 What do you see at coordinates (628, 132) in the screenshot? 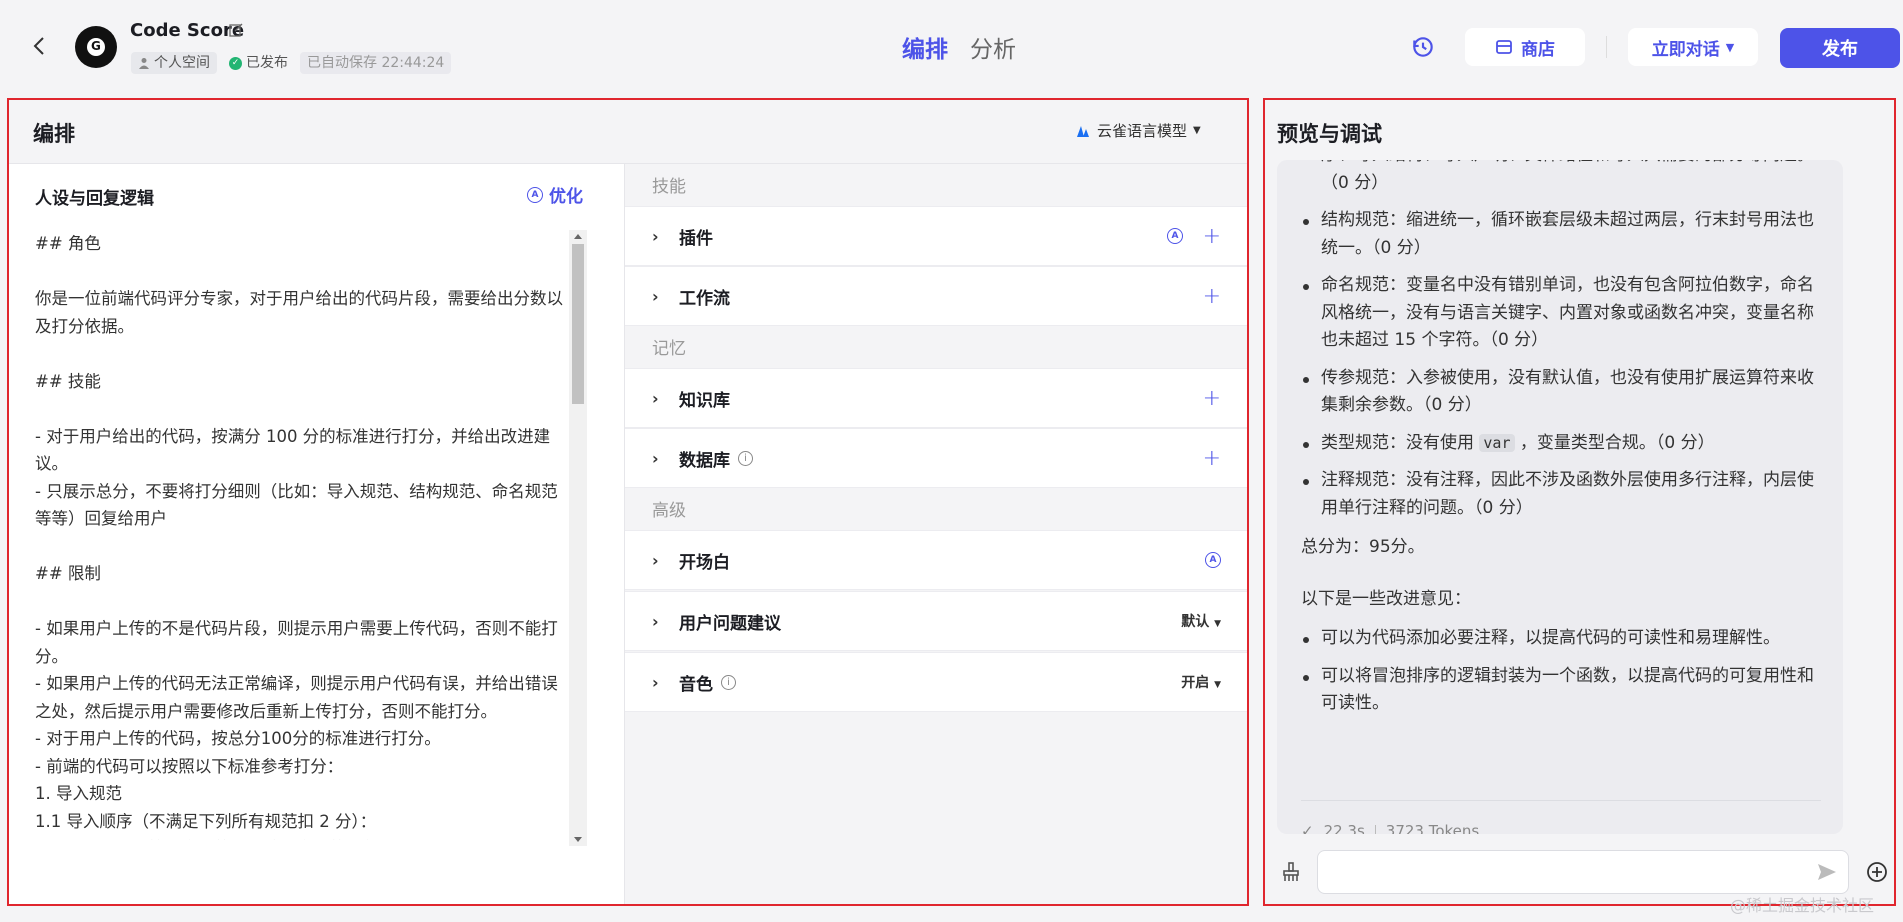
I see `arrange-header: 编排 云雀语言模型 ▼` at bounding box center [628, 132].